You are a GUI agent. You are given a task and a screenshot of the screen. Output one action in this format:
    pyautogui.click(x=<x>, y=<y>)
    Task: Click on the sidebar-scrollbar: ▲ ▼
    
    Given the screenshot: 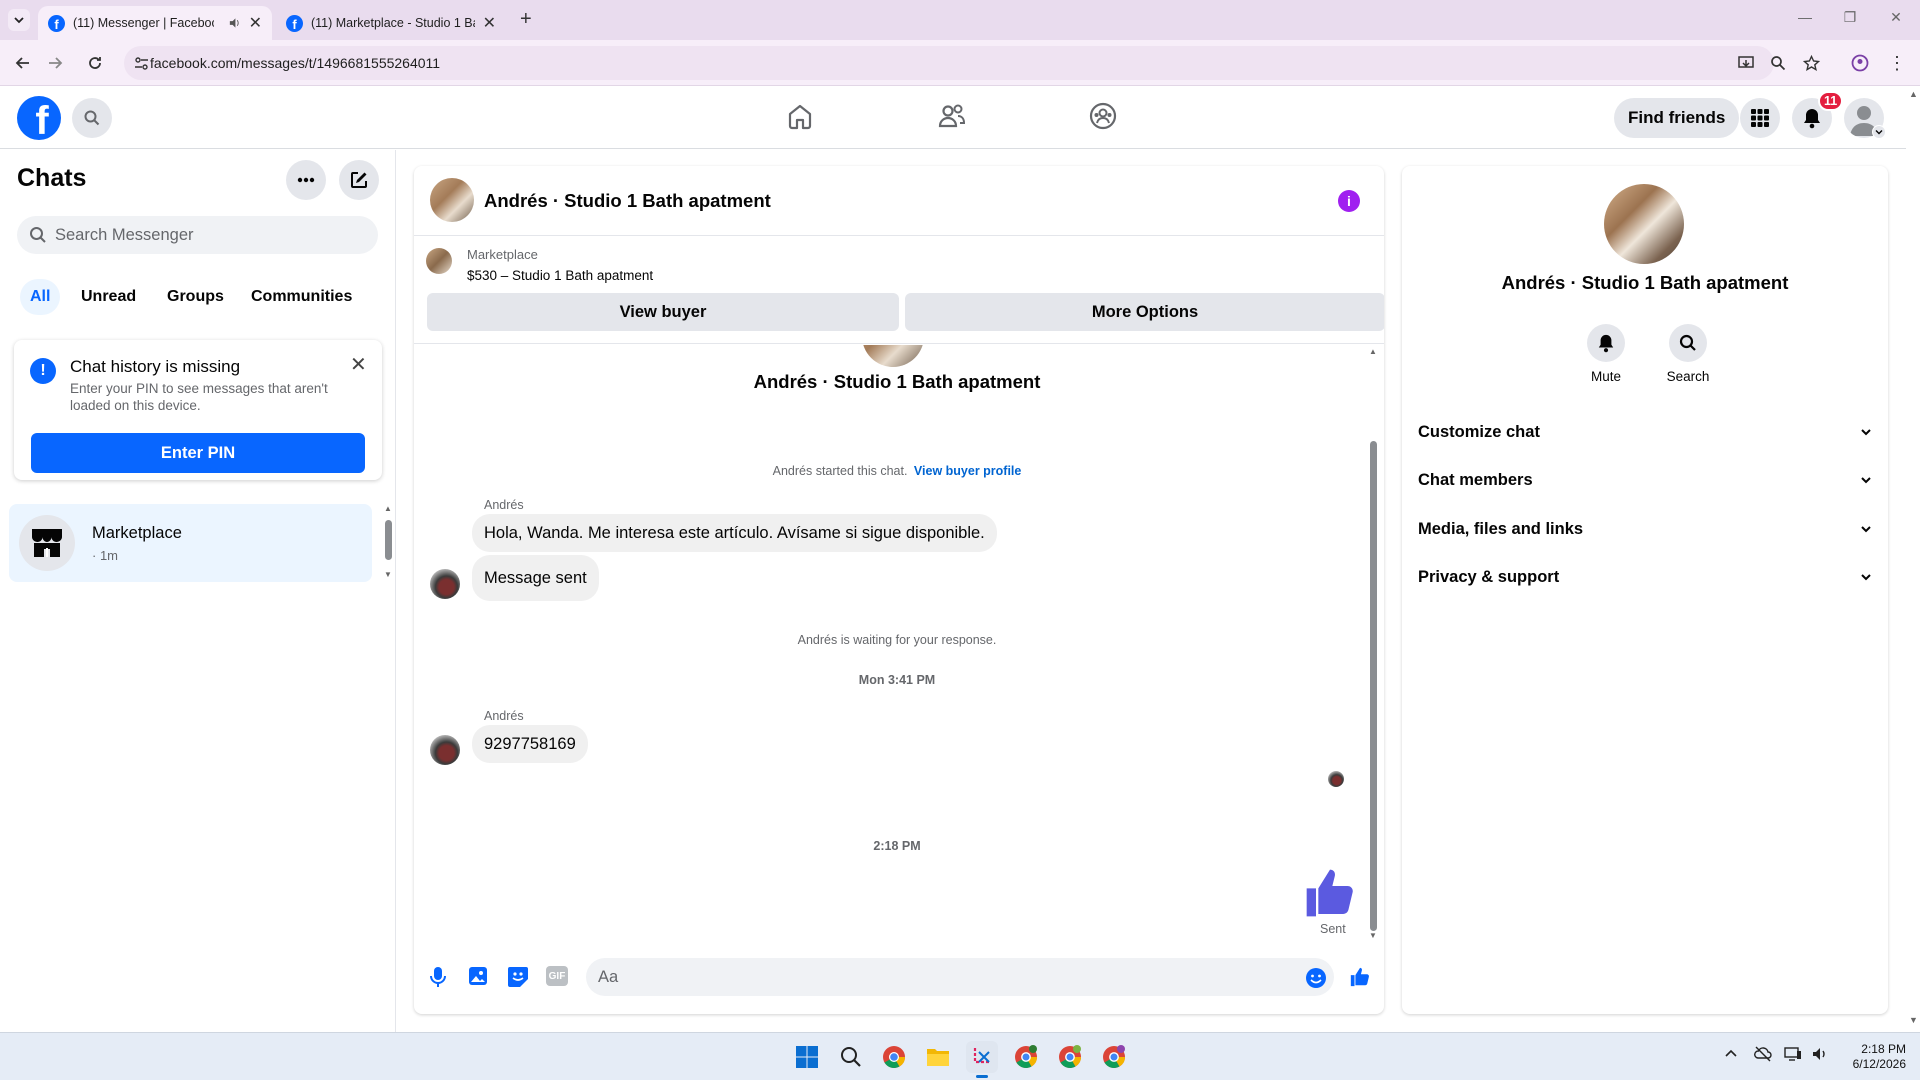 What is the action you would take?
    pyautogui.click(x=388, y=543)
    